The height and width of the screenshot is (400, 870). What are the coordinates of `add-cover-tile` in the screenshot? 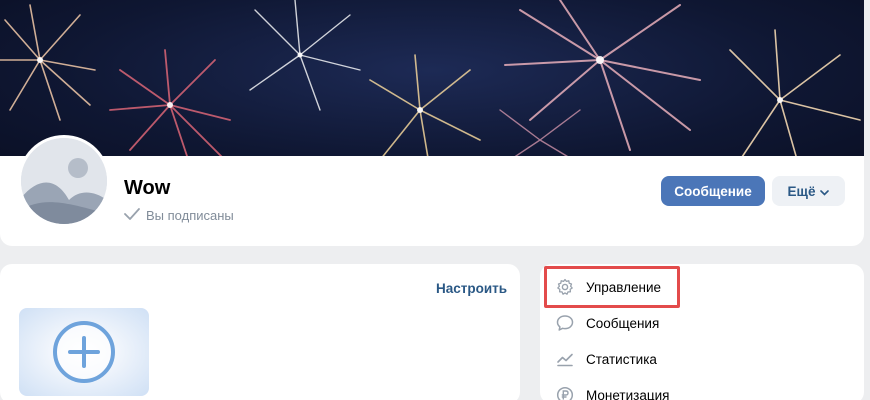 It's located at (84, 352).